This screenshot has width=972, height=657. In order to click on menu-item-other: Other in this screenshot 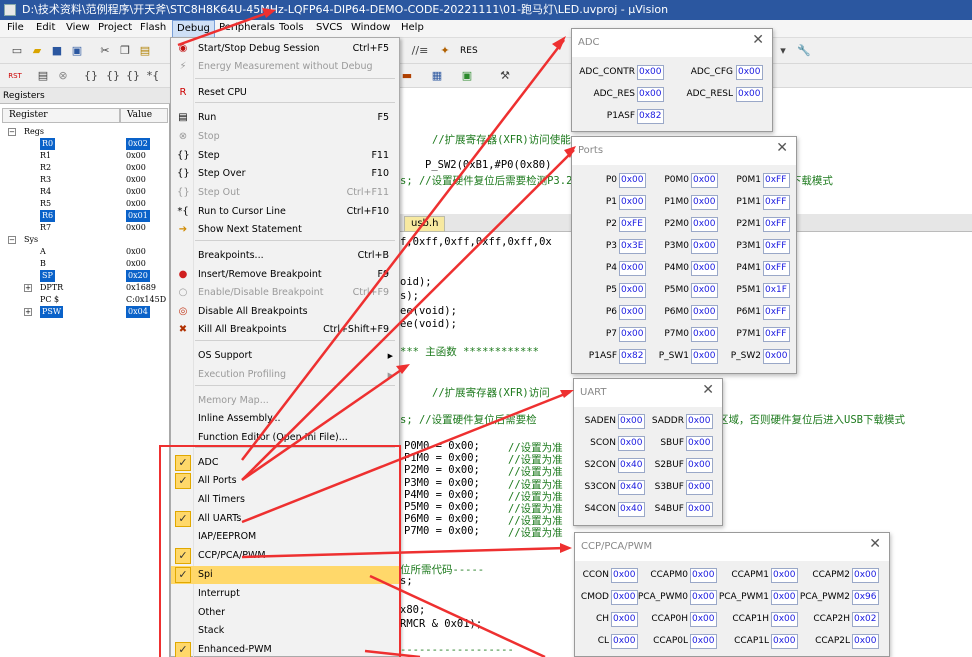, I will do `click(285, 613)`.